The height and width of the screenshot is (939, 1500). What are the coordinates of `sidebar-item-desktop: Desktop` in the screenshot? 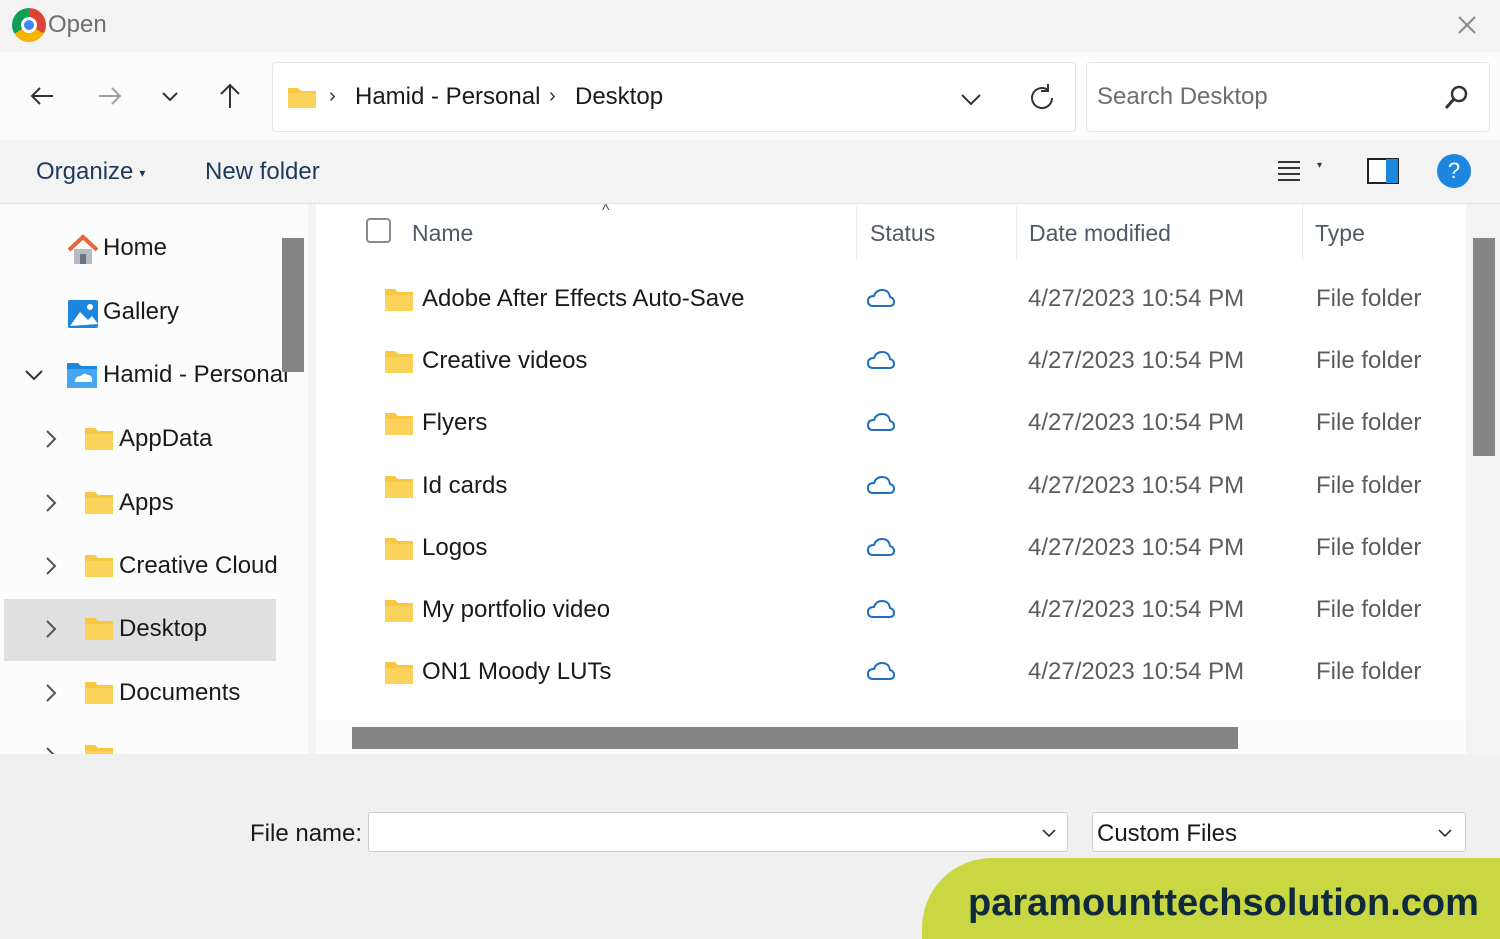 It's located at (140, 630).